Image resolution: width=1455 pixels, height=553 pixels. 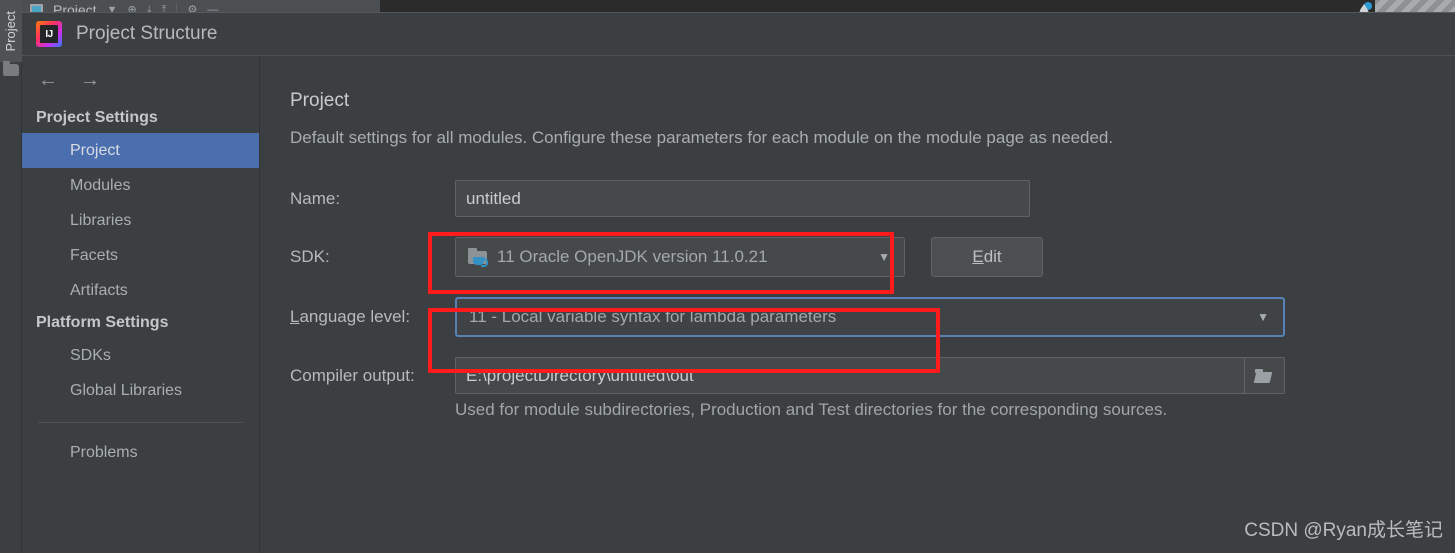 What do you see at coordinates (95, 150) in the screenshot?
I see `sidebar-item-label: Project` at bounding box center [95, 150].